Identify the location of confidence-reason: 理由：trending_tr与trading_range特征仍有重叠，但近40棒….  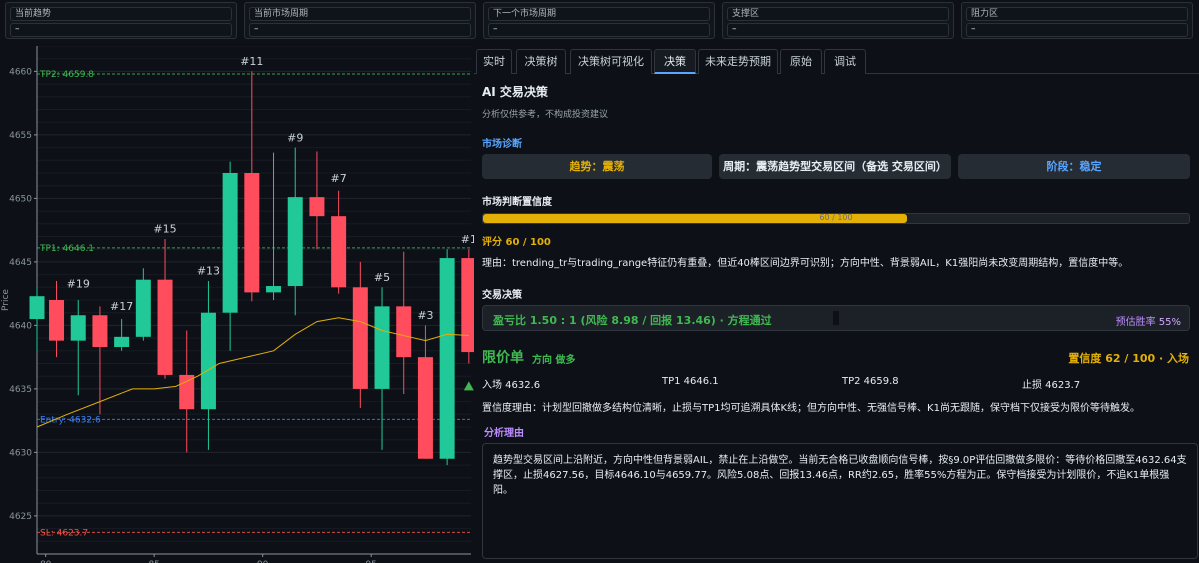
(805, 263).